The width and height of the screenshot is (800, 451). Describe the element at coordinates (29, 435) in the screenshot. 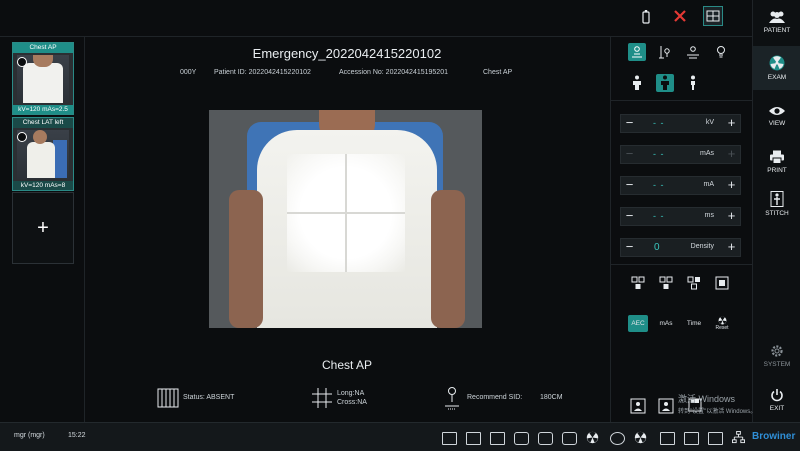

I see `user-name: mgr (mgr)` at that location.